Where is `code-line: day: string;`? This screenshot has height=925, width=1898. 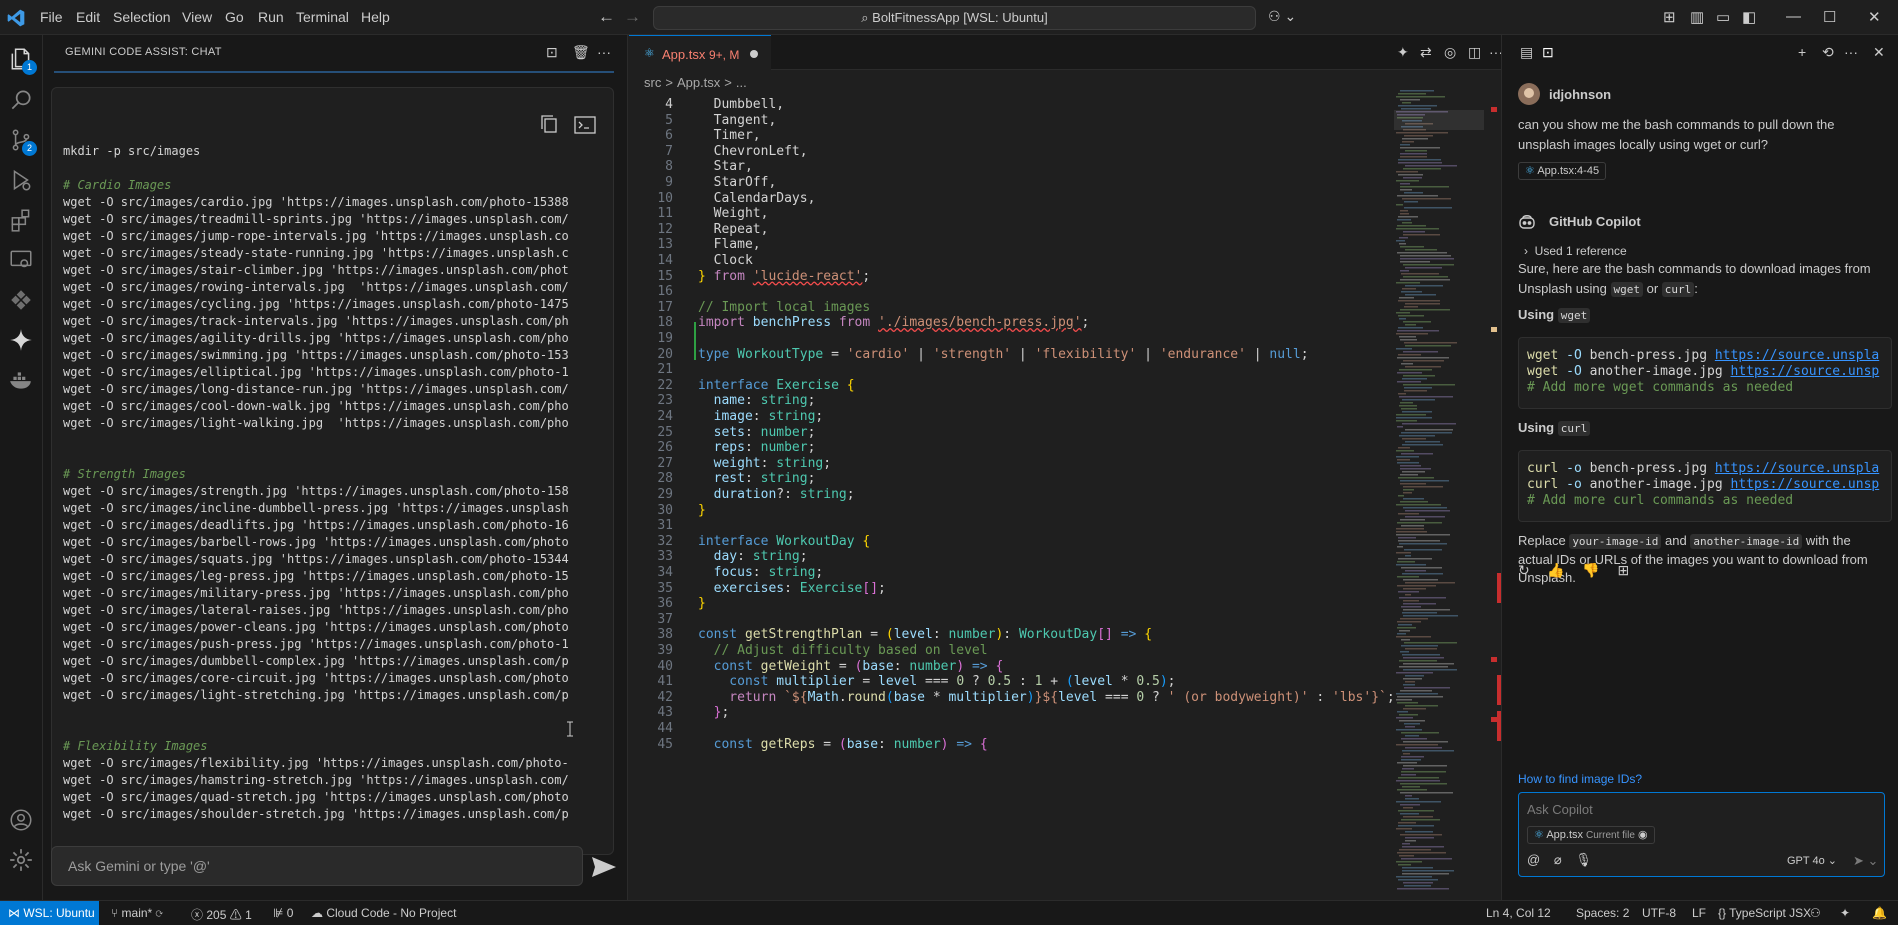 code-line: day: string; is located at coordinates (753, 556).